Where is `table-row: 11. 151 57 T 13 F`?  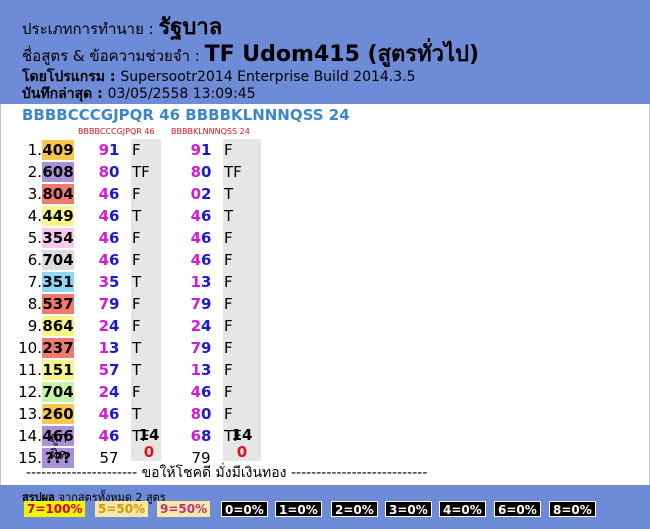 table-row: 11. 151 57 T 13 F is located at coordinates (325, 370).